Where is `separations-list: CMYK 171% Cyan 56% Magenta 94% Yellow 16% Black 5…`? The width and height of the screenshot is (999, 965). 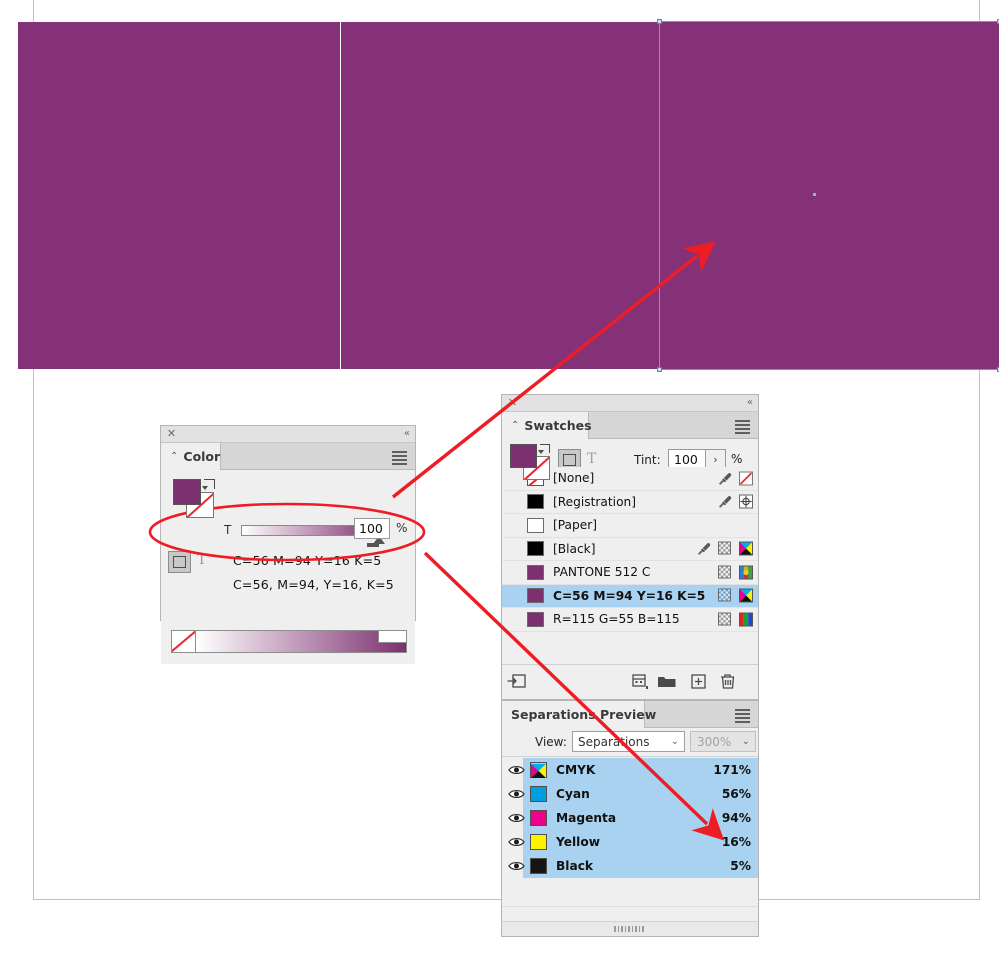
separations-list: CMYK 171% Cyan 56% Magenta 94% Yellow 16% Black 5… is located at coordinates (630, 818).